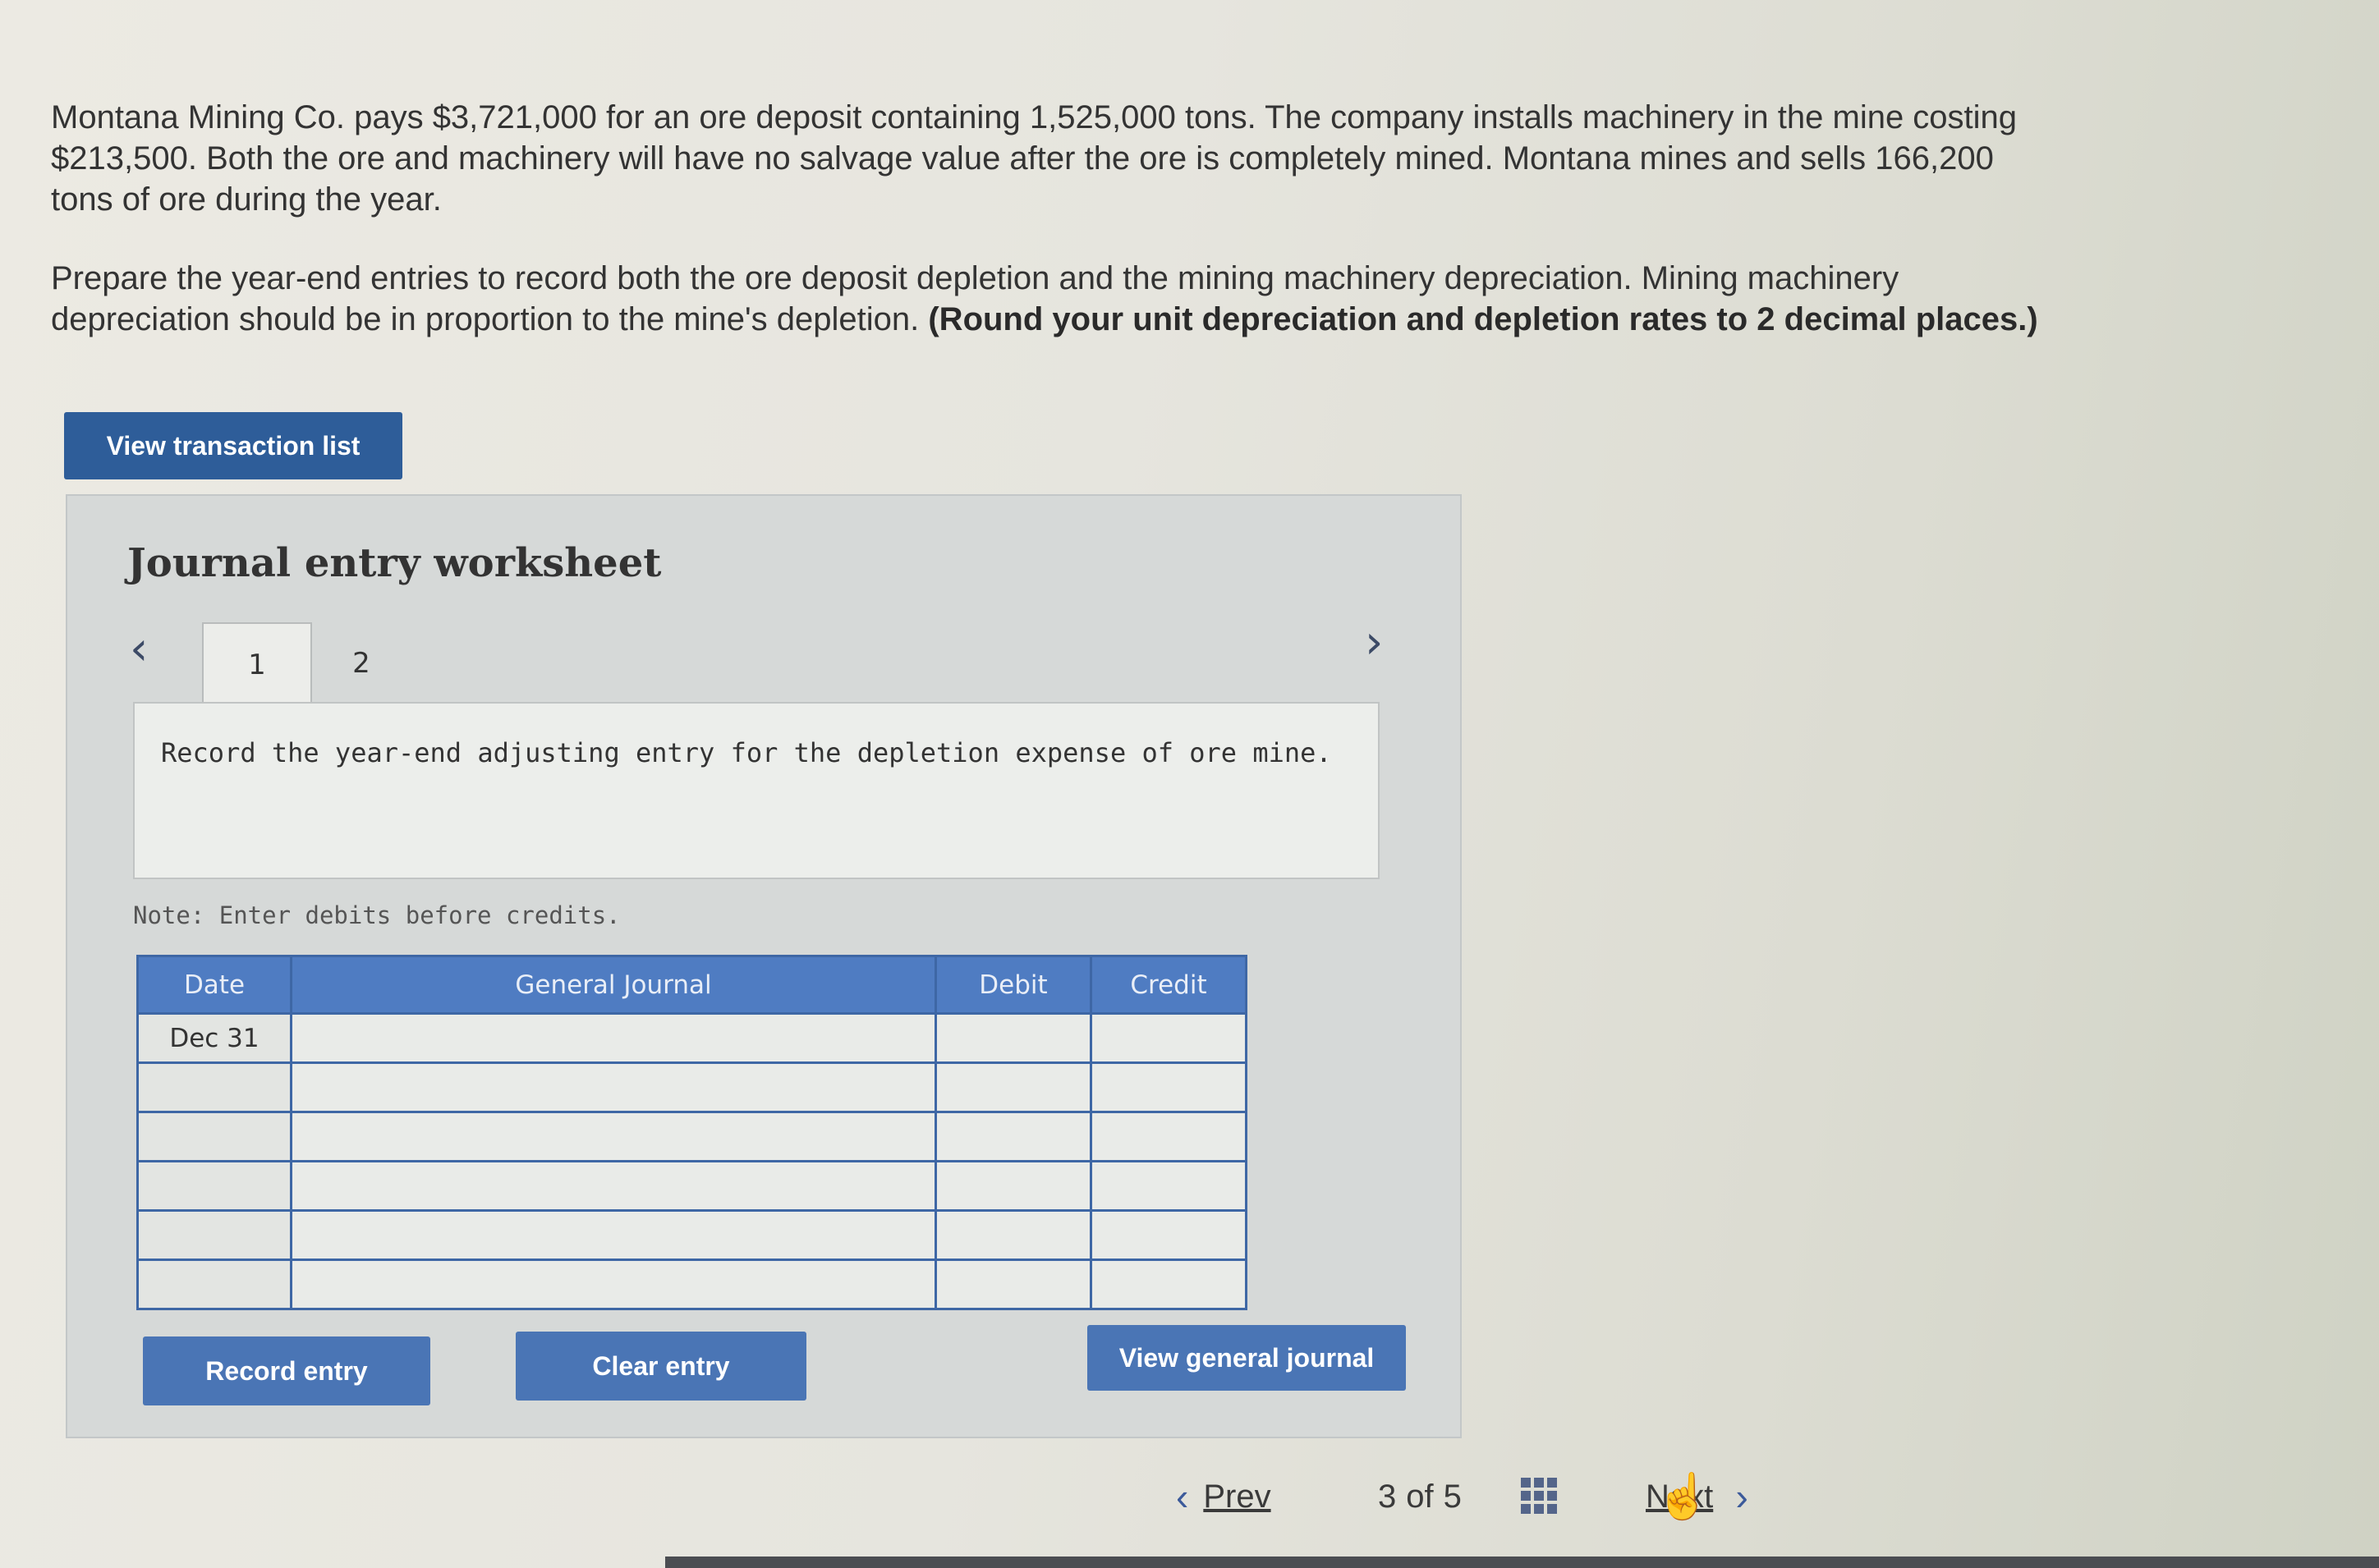 The width and height of the screenshot is (2379, 1568). What do you see at coordinates (1013, 985) in the screenshot?
I see `debit-column-header: Debit` at bounding box center [1013, 985].